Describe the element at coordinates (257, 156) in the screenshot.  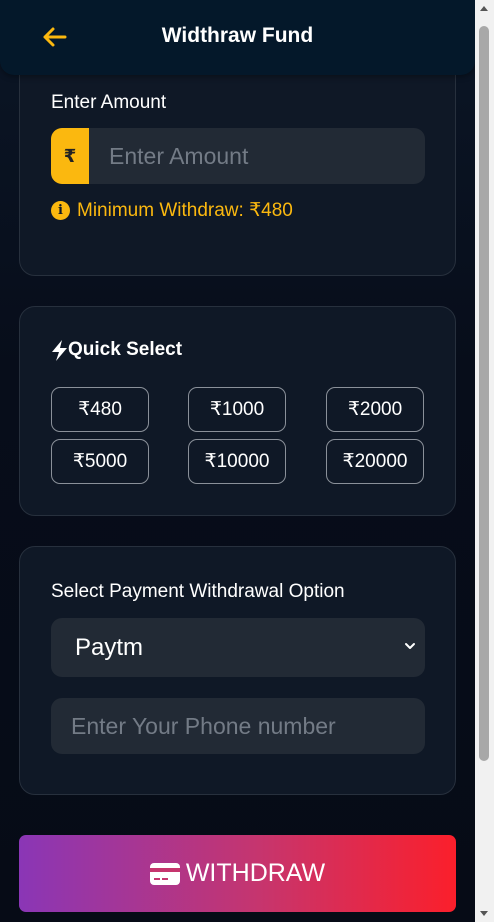
I see `amount-input` at that location.